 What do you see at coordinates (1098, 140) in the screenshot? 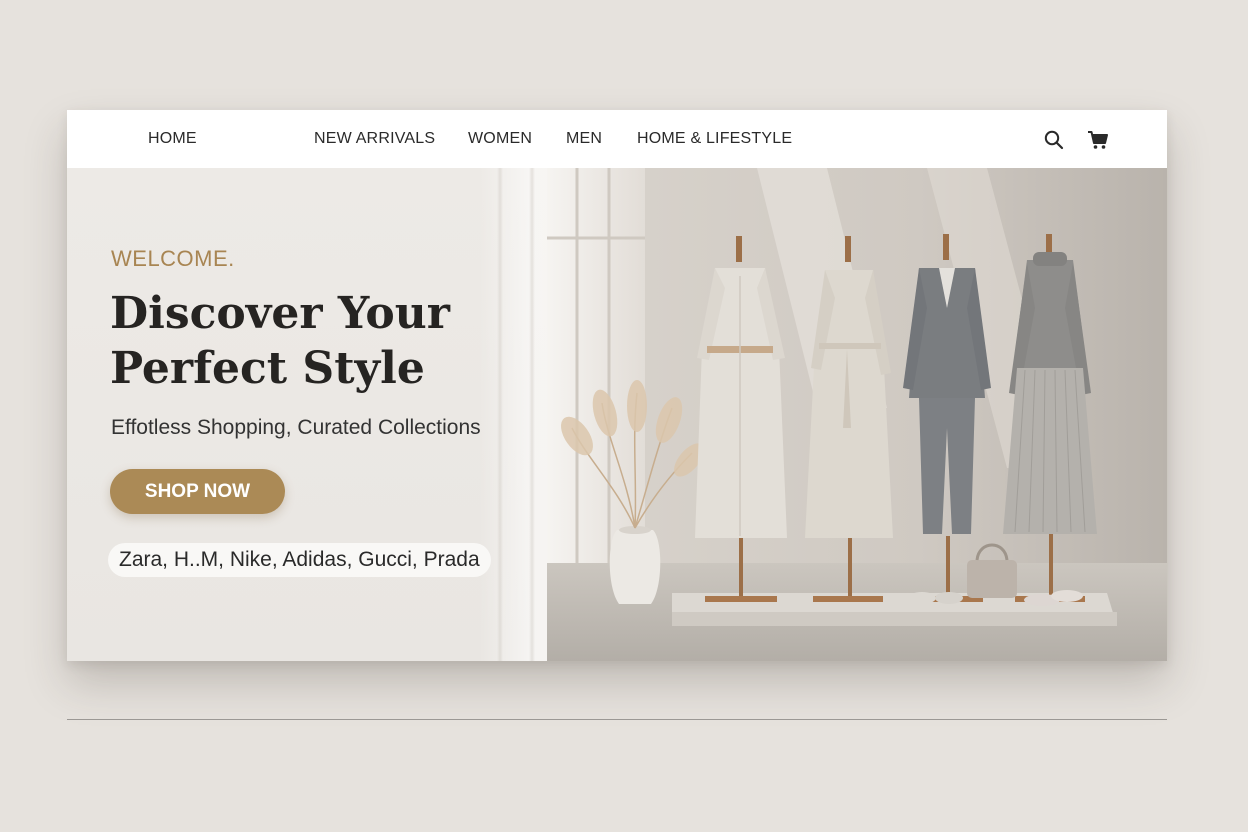
I see `cart-icon` at bounding box center [1098, 140].